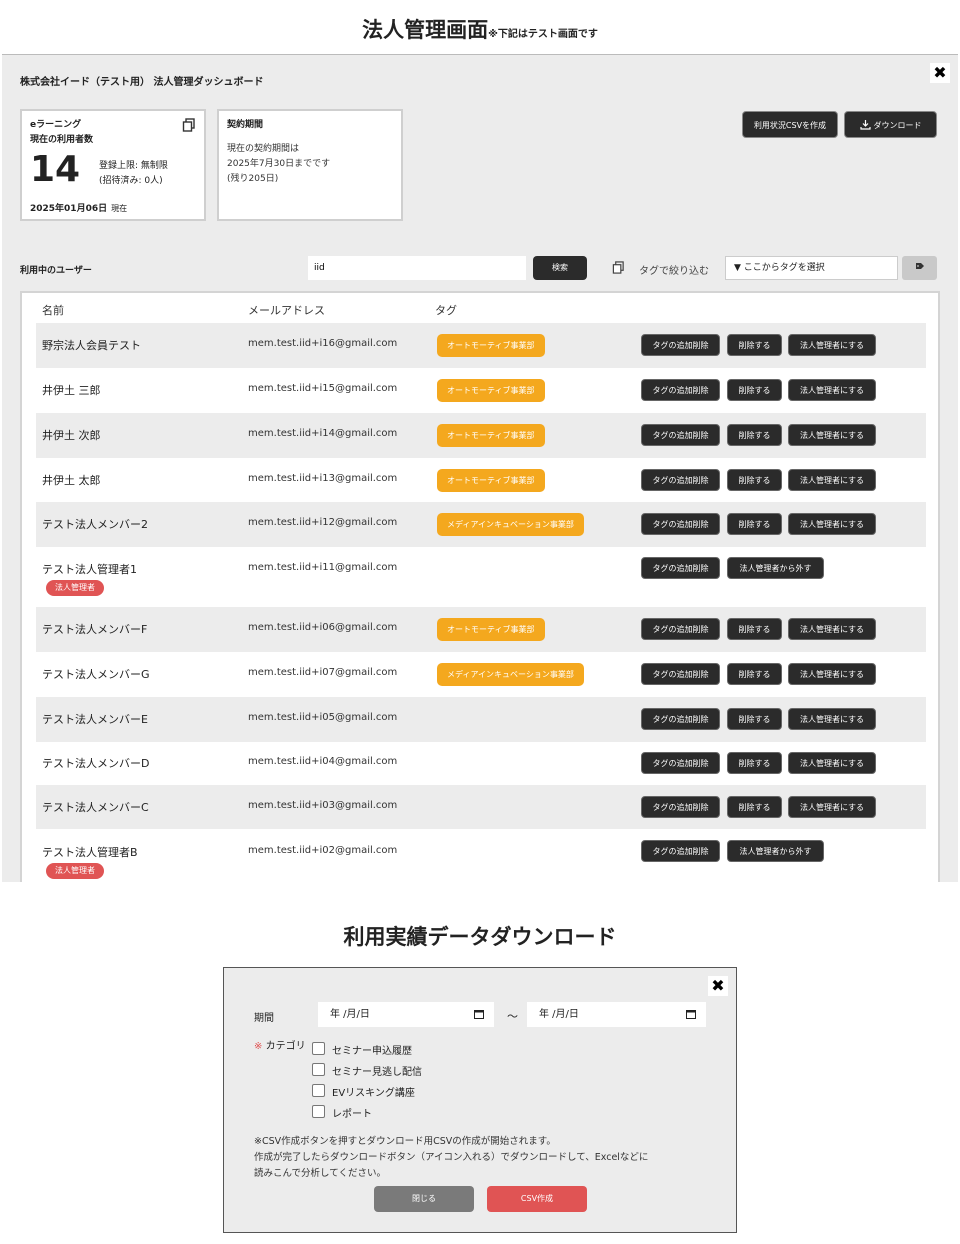 Image resolution: width=960 pixels, height=1244 pixels. What do you see at coordinates (95, 524) in the screenshot?
I see `user-name: テスト法人メンバー2` at bounding box center [95, 524].